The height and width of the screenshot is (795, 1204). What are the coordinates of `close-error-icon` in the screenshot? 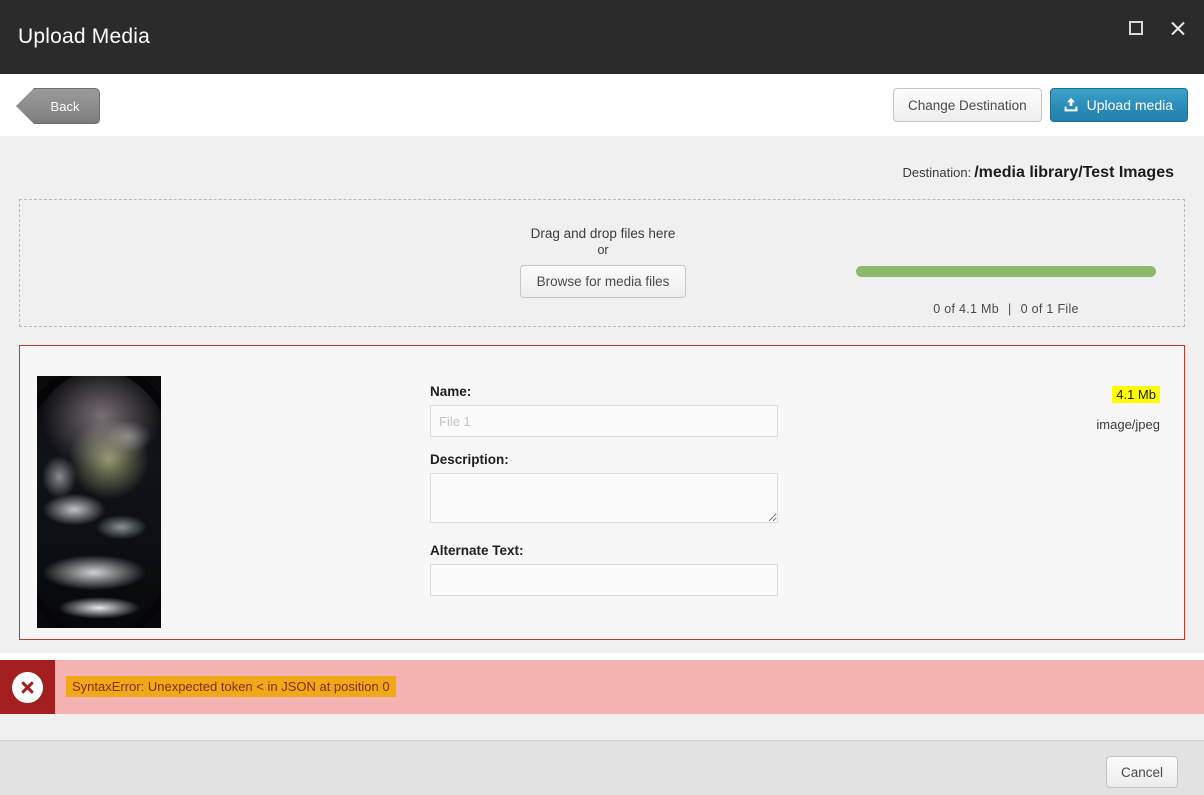 It's located at (27, 687).